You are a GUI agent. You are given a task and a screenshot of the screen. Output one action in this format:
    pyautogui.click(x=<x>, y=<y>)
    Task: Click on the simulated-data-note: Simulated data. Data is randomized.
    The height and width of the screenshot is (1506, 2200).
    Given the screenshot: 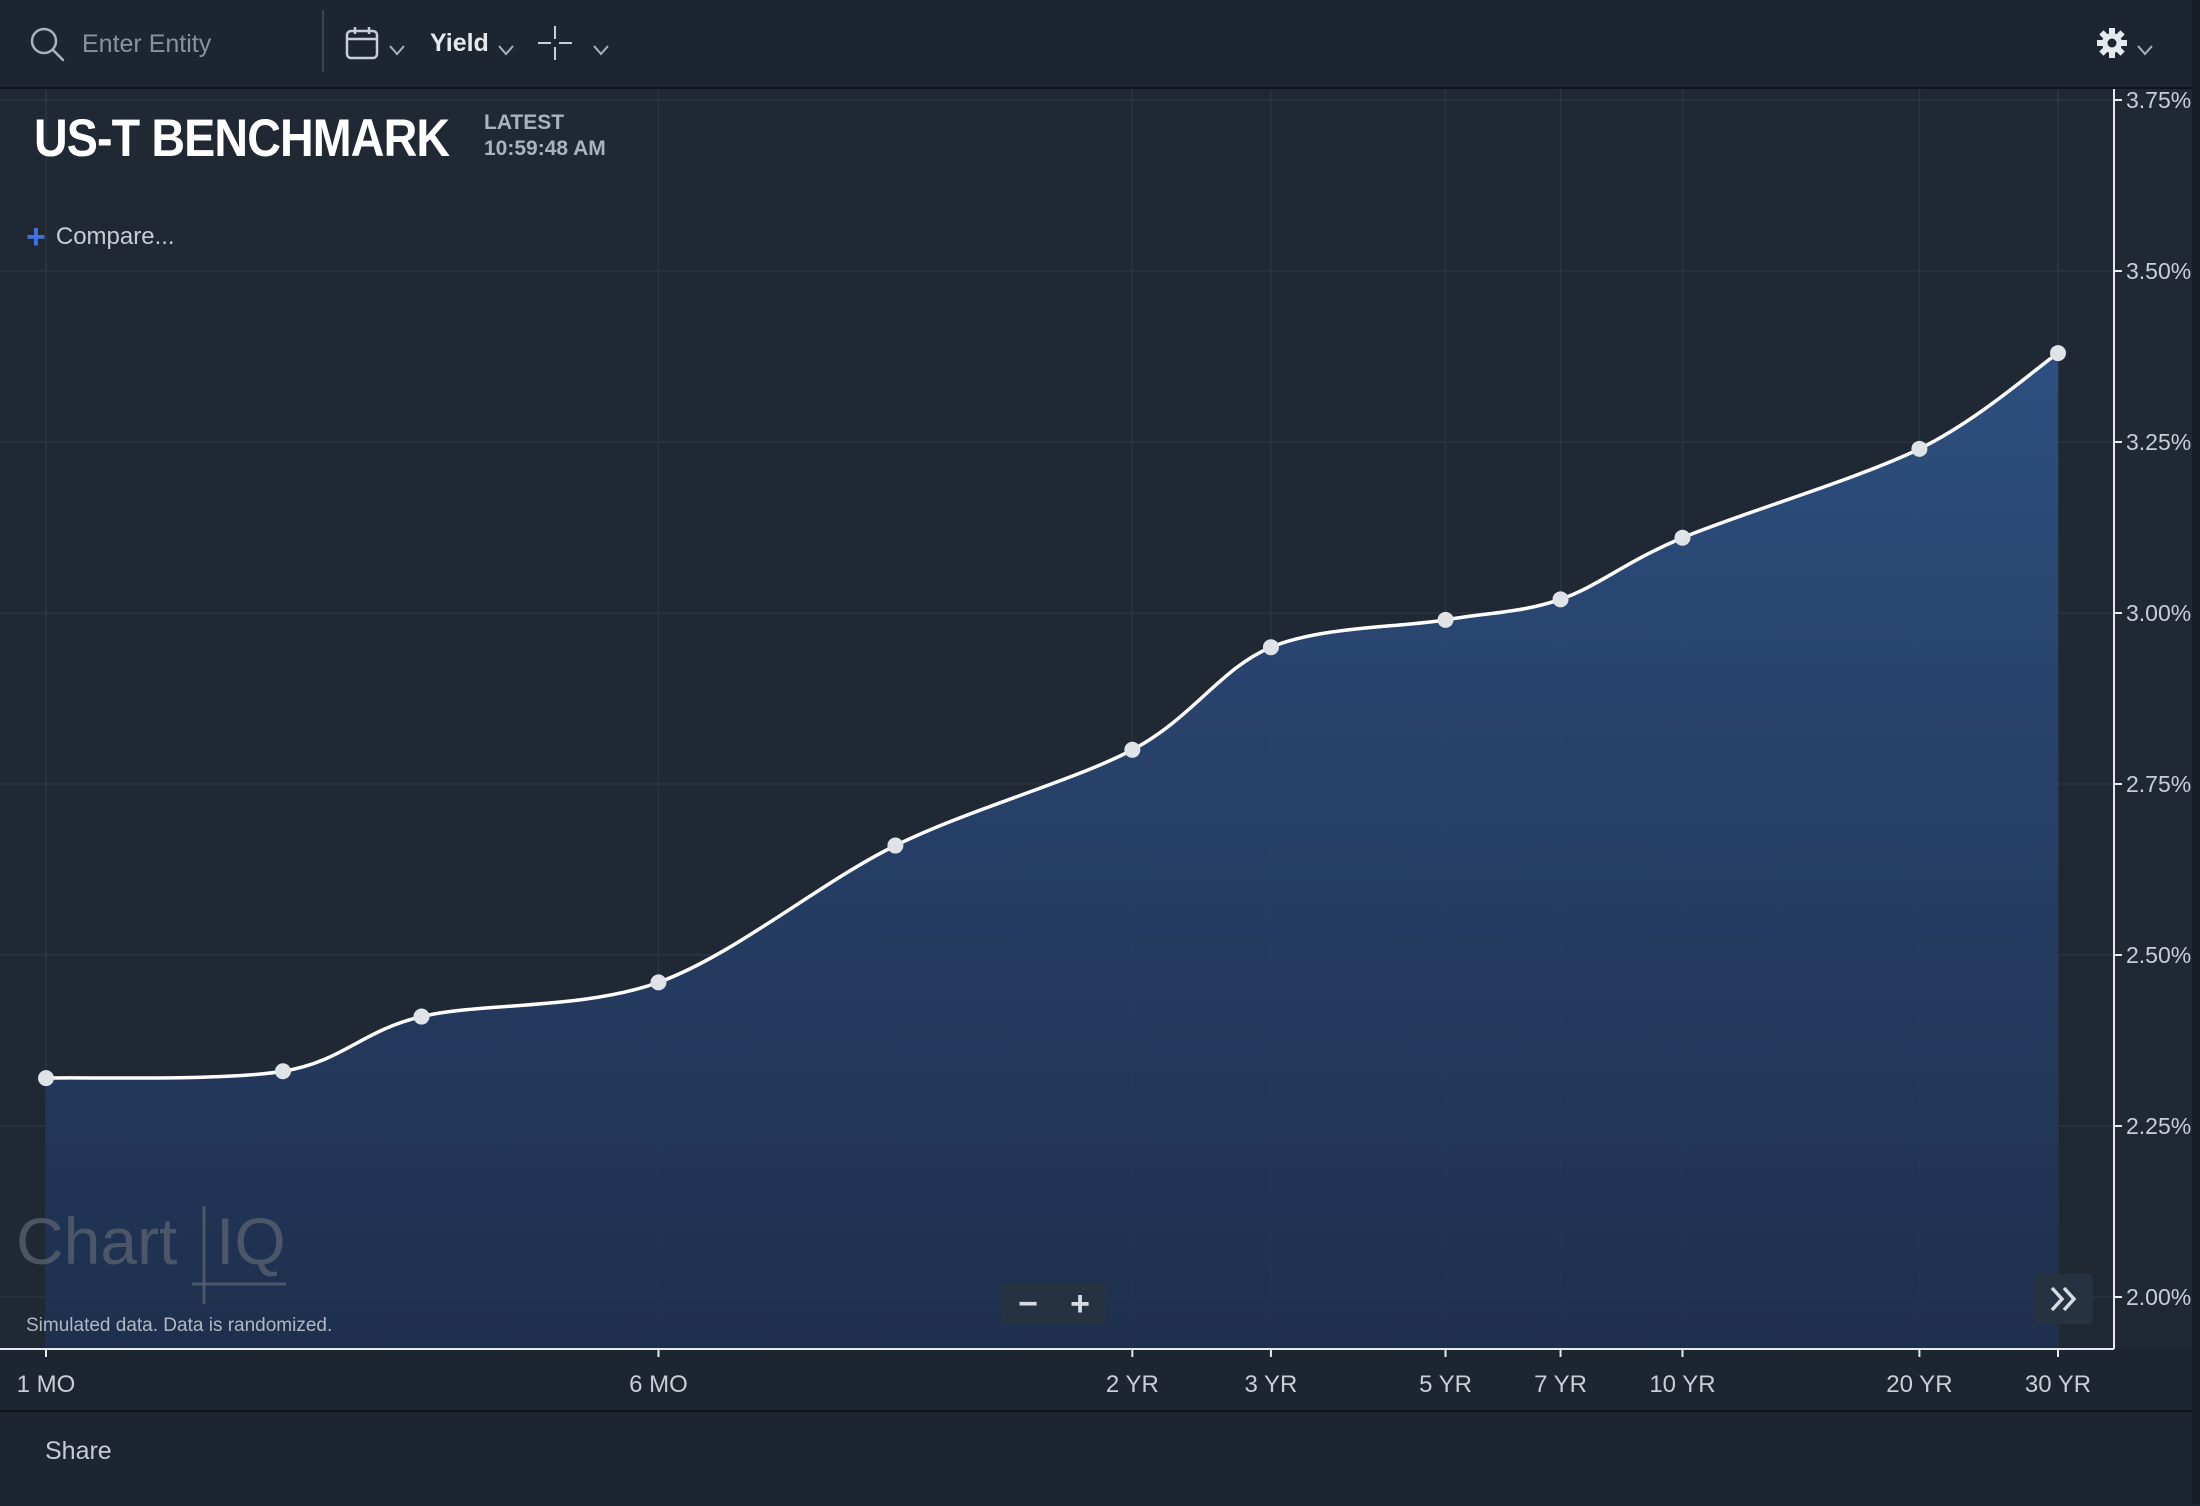 What is the action you would take?
    pyautogui.click(x=179, y=1325)
    